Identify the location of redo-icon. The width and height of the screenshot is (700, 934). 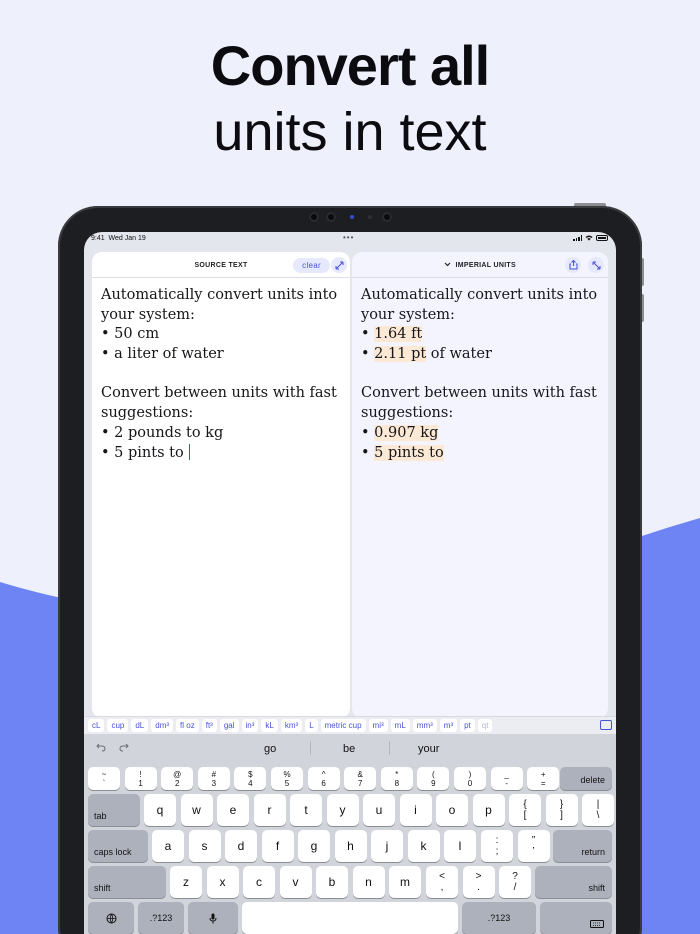
(124, 747).